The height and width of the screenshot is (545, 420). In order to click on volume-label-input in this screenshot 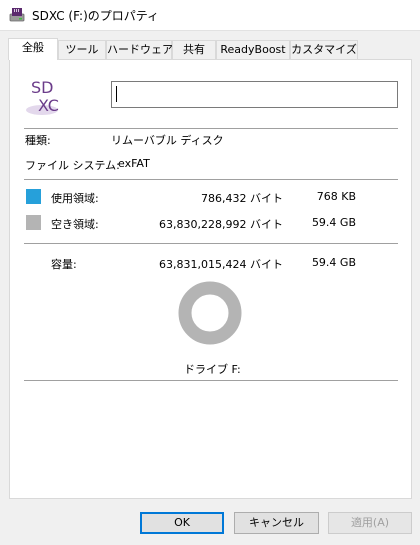, I will do `click(254, 94)`.